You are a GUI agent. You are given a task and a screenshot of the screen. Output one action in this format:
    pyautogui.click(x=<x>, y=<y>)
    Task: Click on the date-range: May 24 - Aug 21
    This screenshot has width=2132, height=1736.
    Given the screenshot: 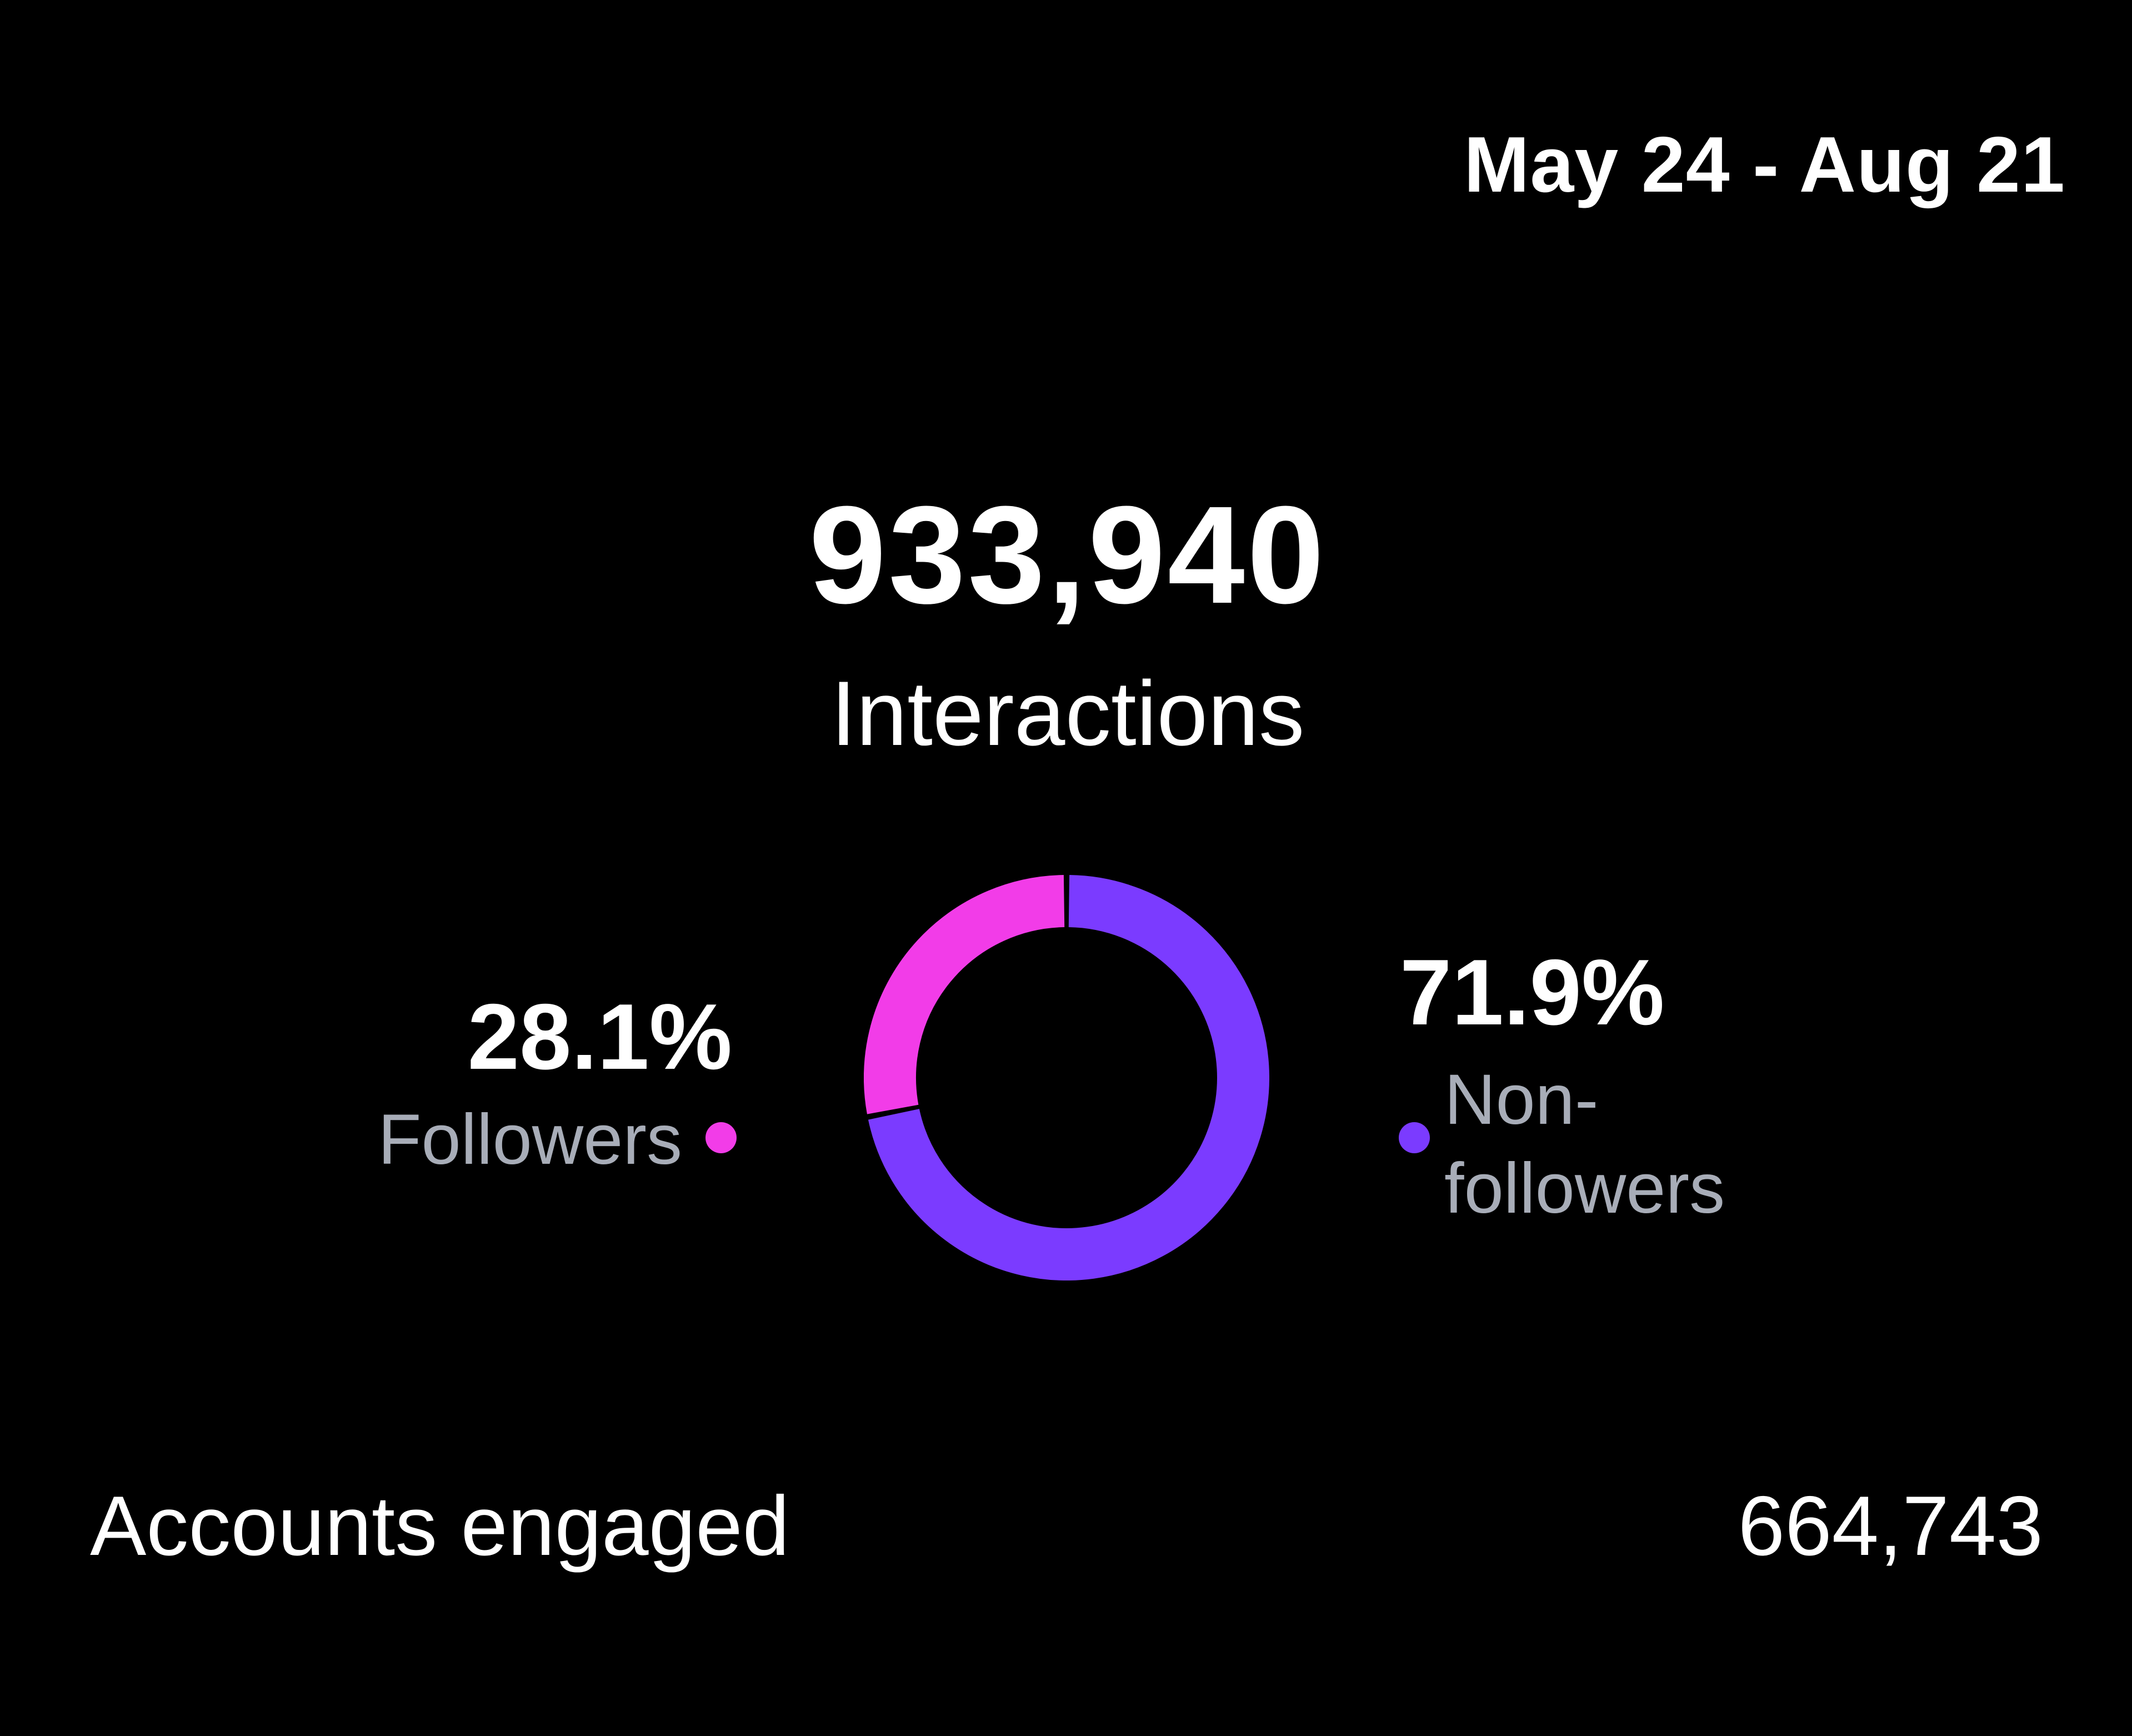 What is the action you would take?
    pyautogui.click(x=1764, y=165)
    